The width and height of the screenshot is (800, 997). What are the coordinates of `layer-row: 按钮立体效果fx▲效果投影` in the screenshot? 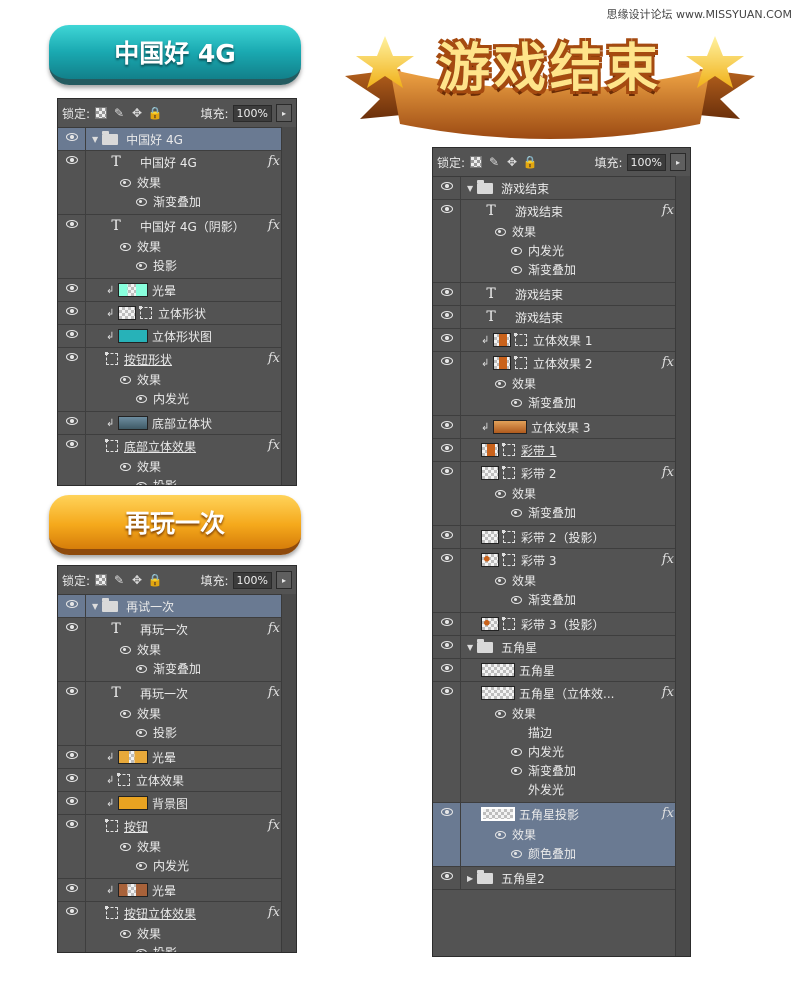 It's located at (177, 927).